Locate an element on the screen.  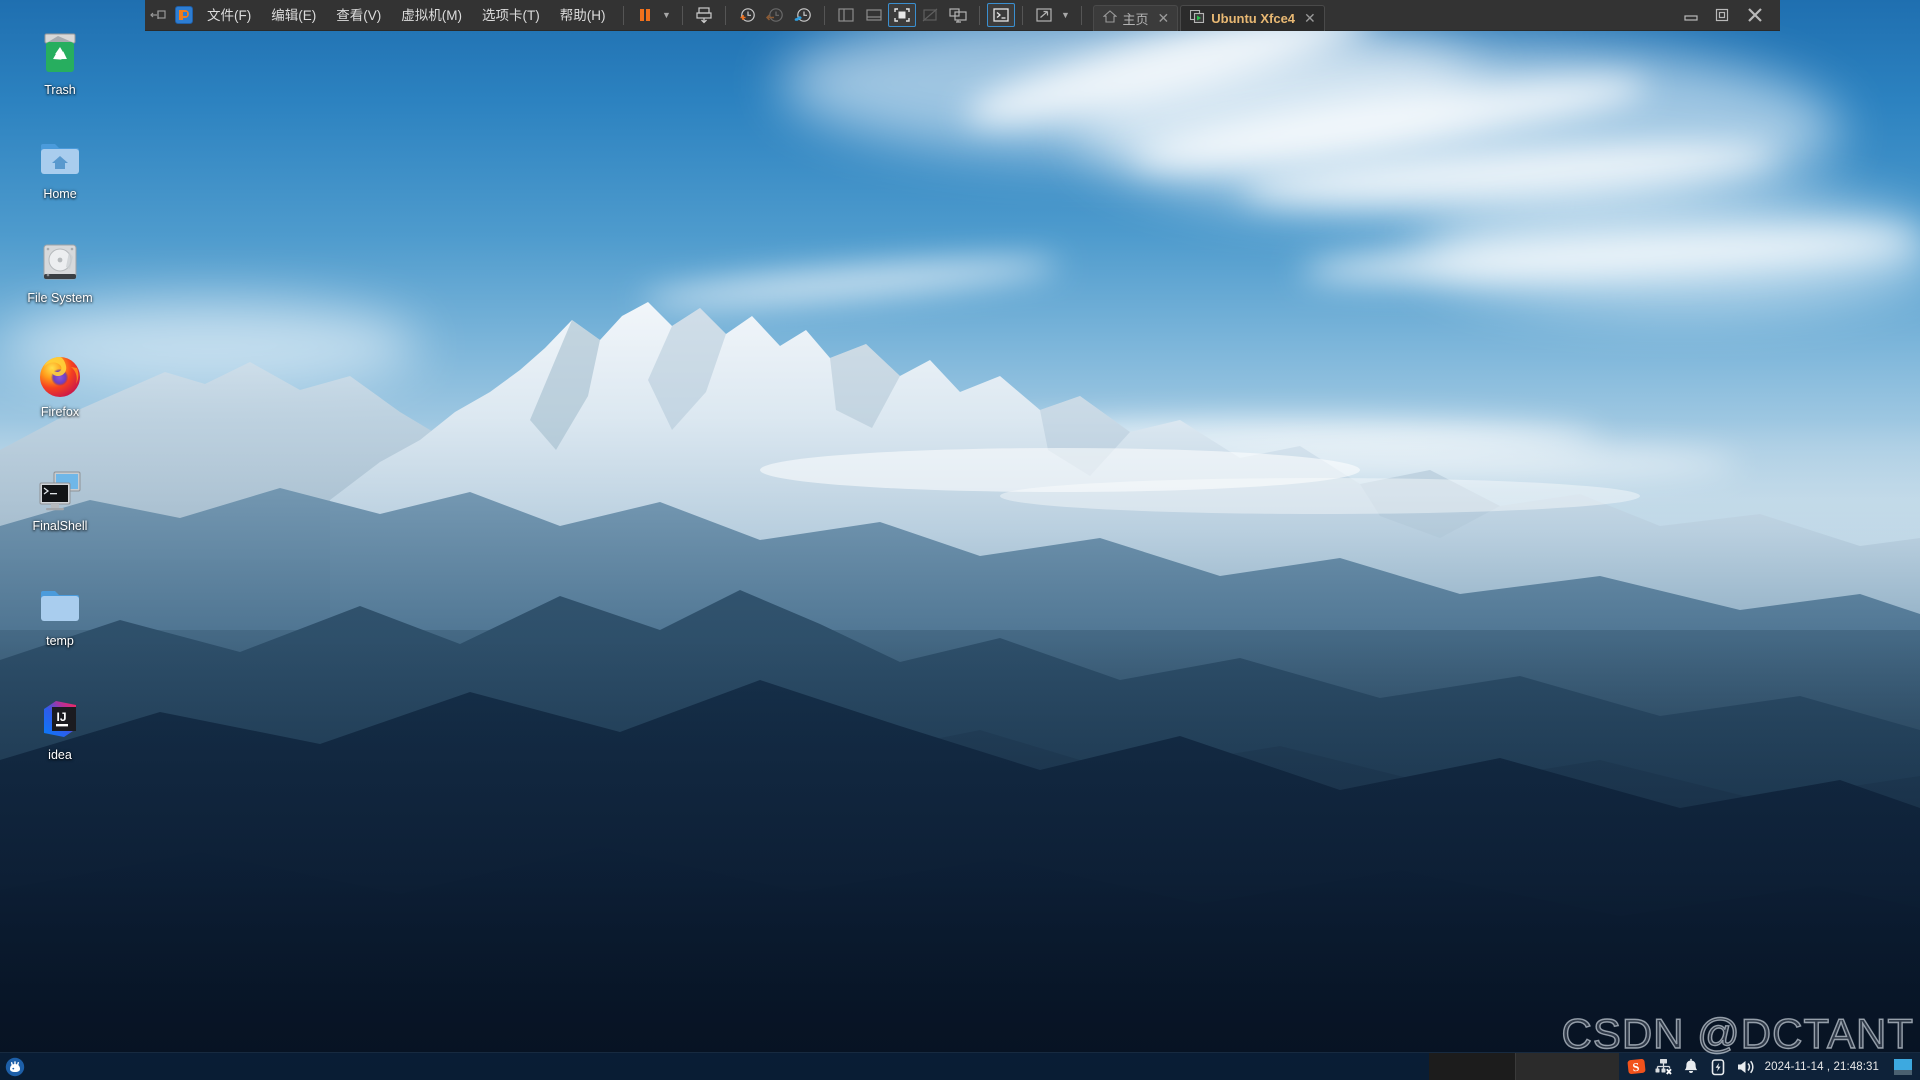
intellij-idea-icon: IJ is located at coordinates (60, 719).